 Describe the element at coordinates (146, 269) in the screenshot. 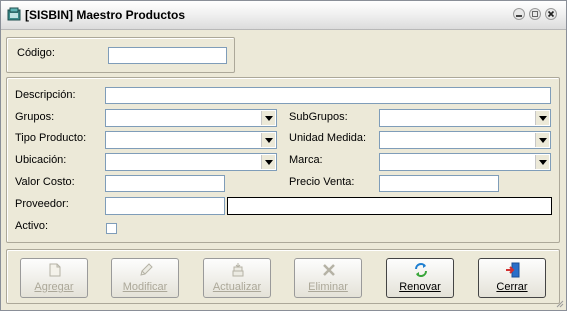

I see `pencil-icon` at that location.